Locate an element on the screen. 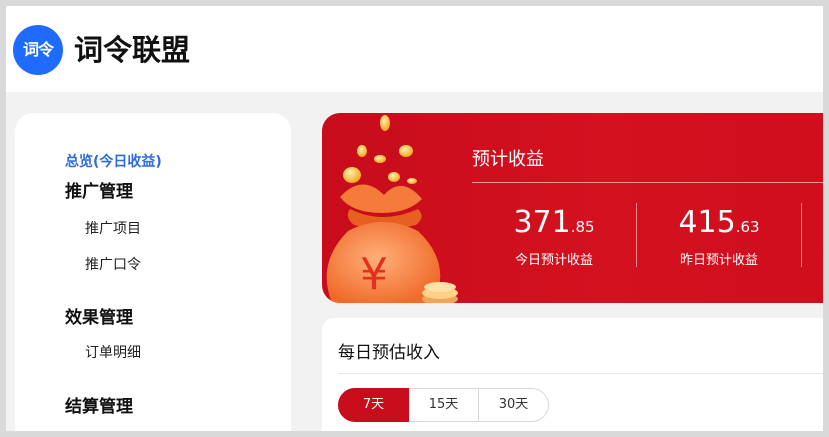  stat-today: 371.85 今日预计收益 is located at coordinates (554, 236).